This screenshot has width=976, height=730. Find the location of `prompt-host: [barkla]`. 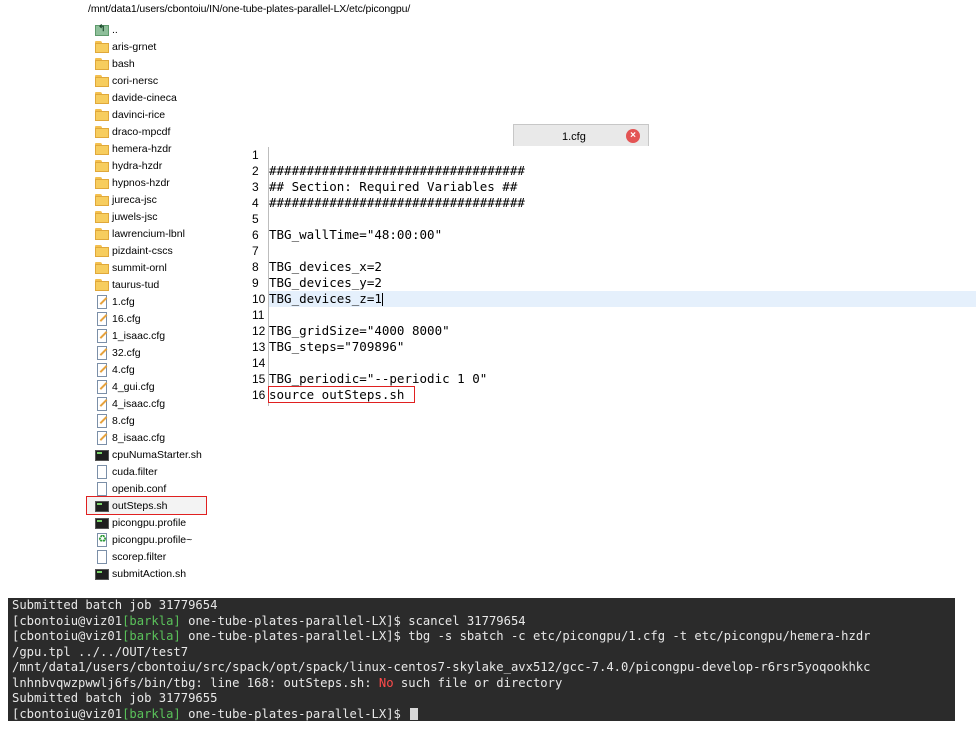

prompt-host: [barkla] is located at coordinates (151, 620).